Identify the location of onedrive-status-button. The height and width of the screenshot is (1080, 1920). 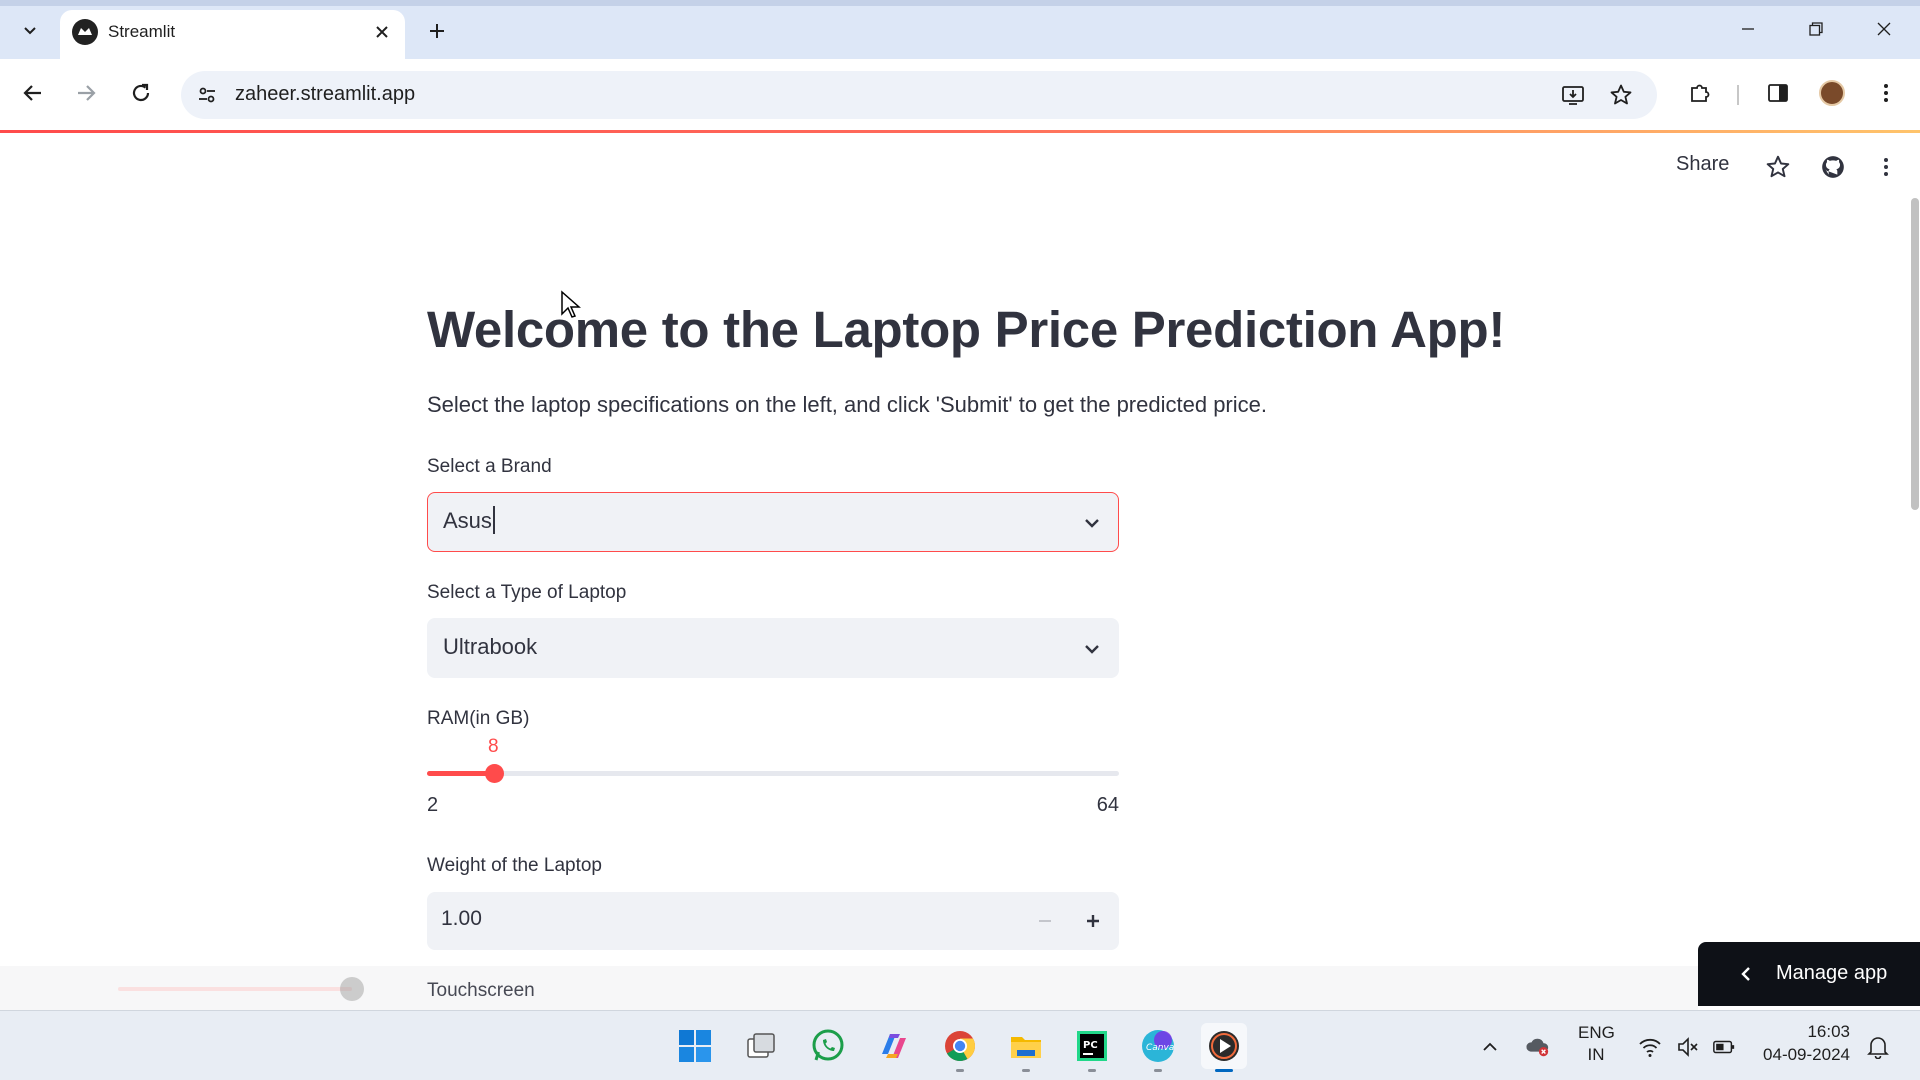
(1538, 1047).